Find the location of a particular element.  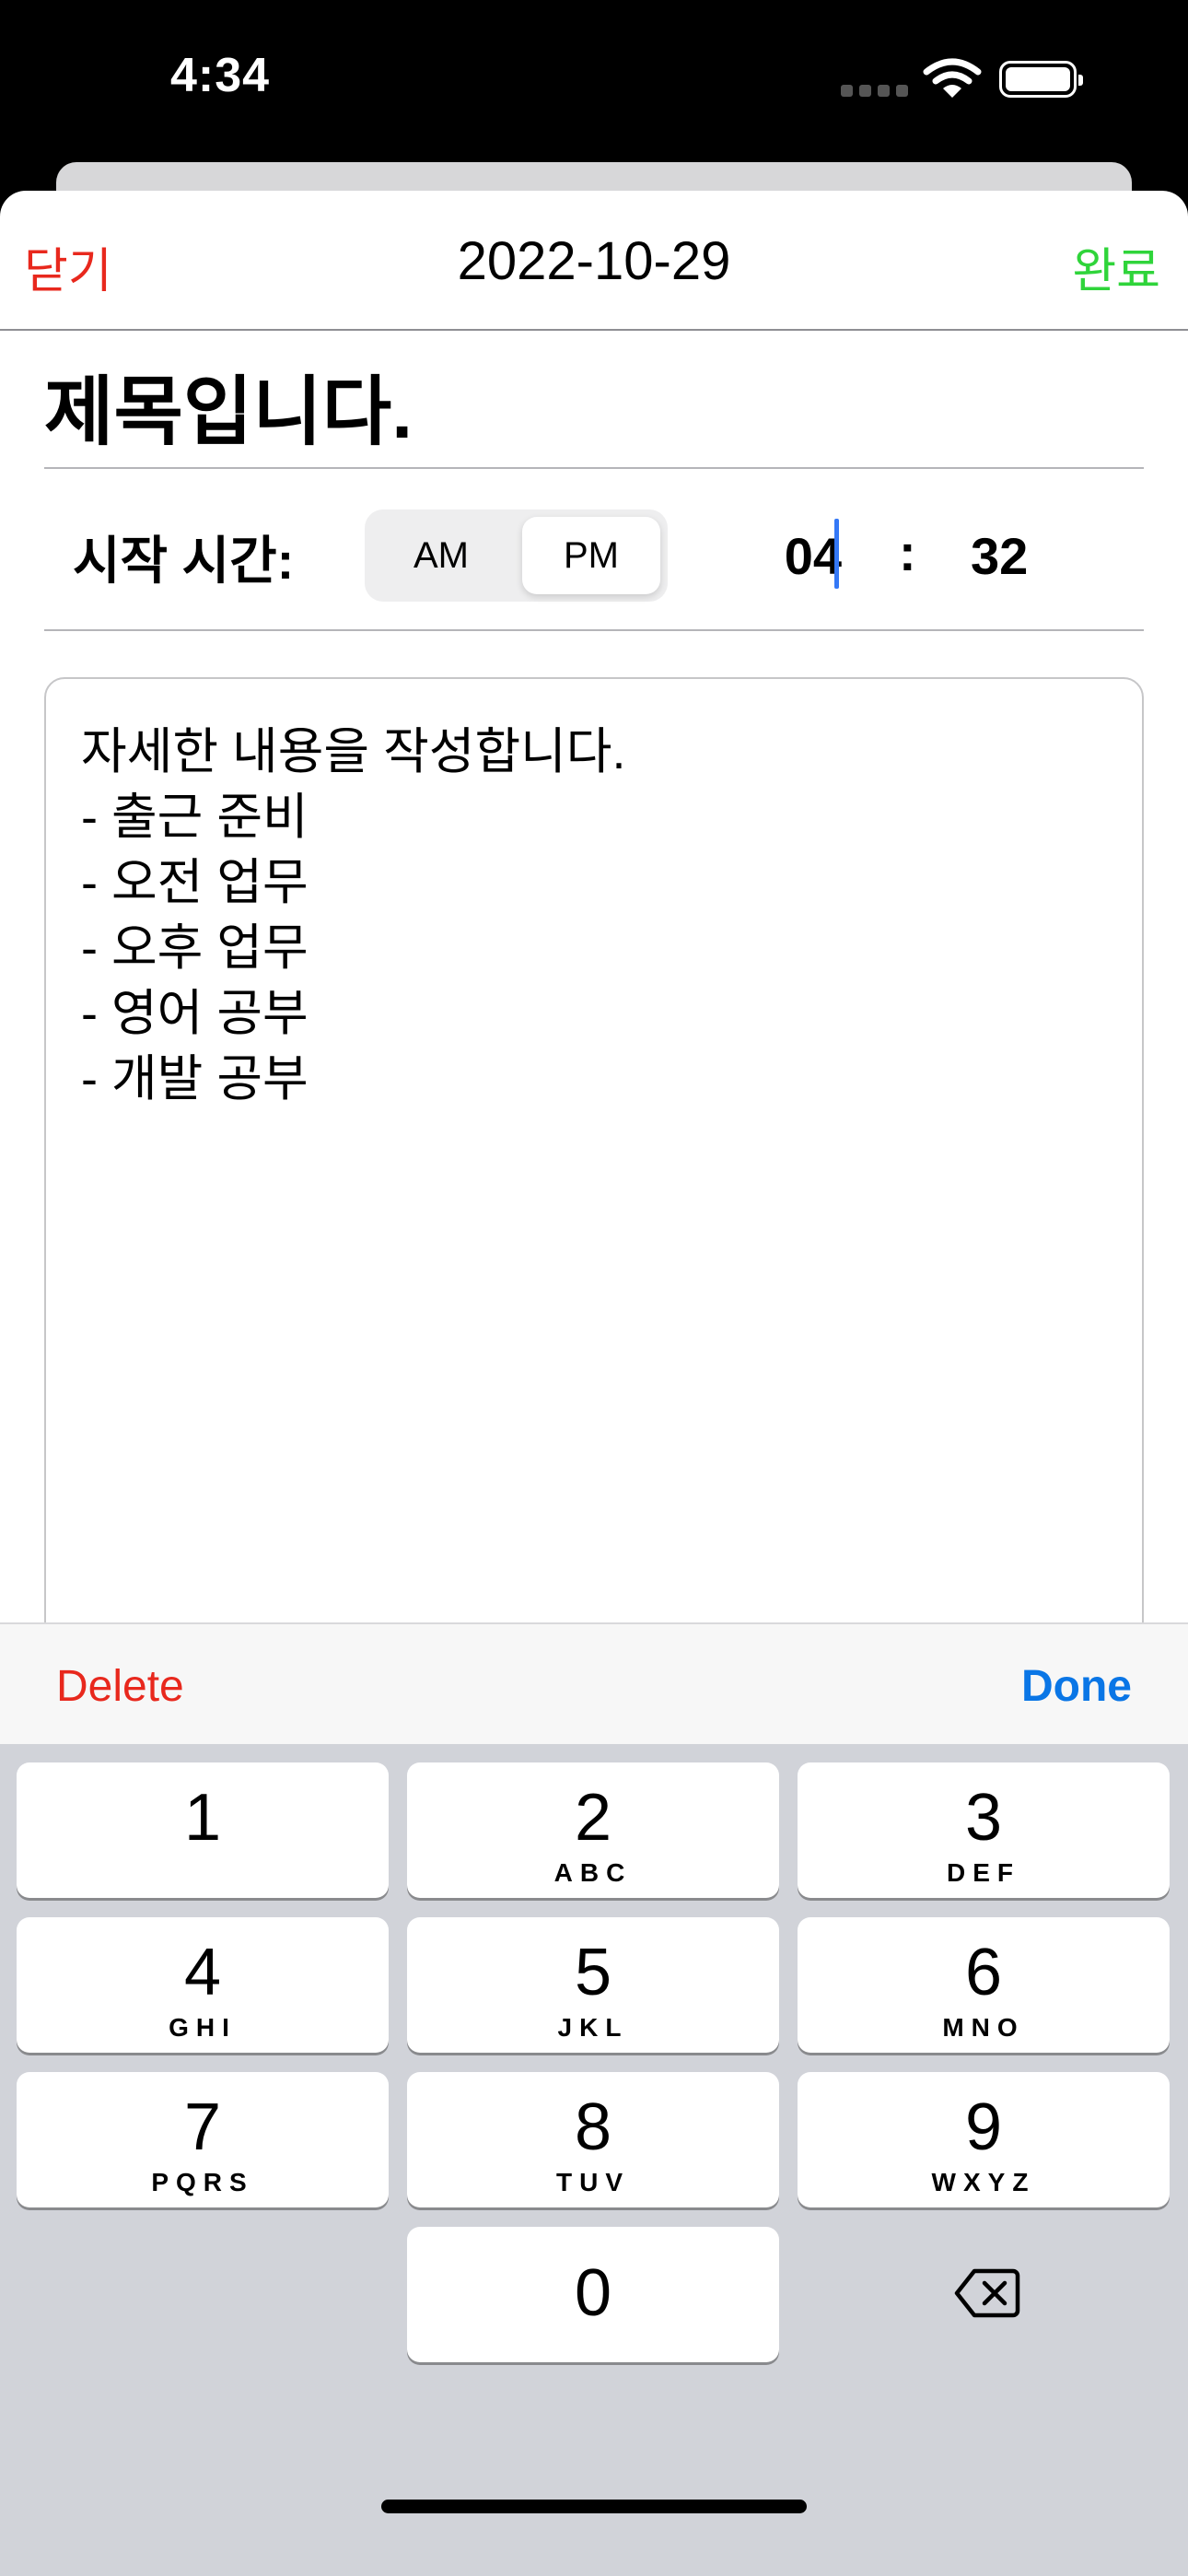

key-letters: JKL is located at coordinates (593, 2027).